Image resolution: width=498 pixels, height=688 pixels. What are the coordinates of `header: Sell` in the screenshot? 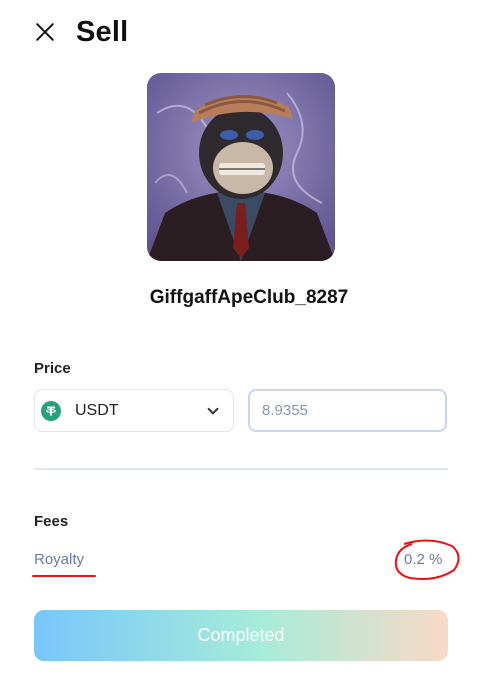 It's located at (81, 32).